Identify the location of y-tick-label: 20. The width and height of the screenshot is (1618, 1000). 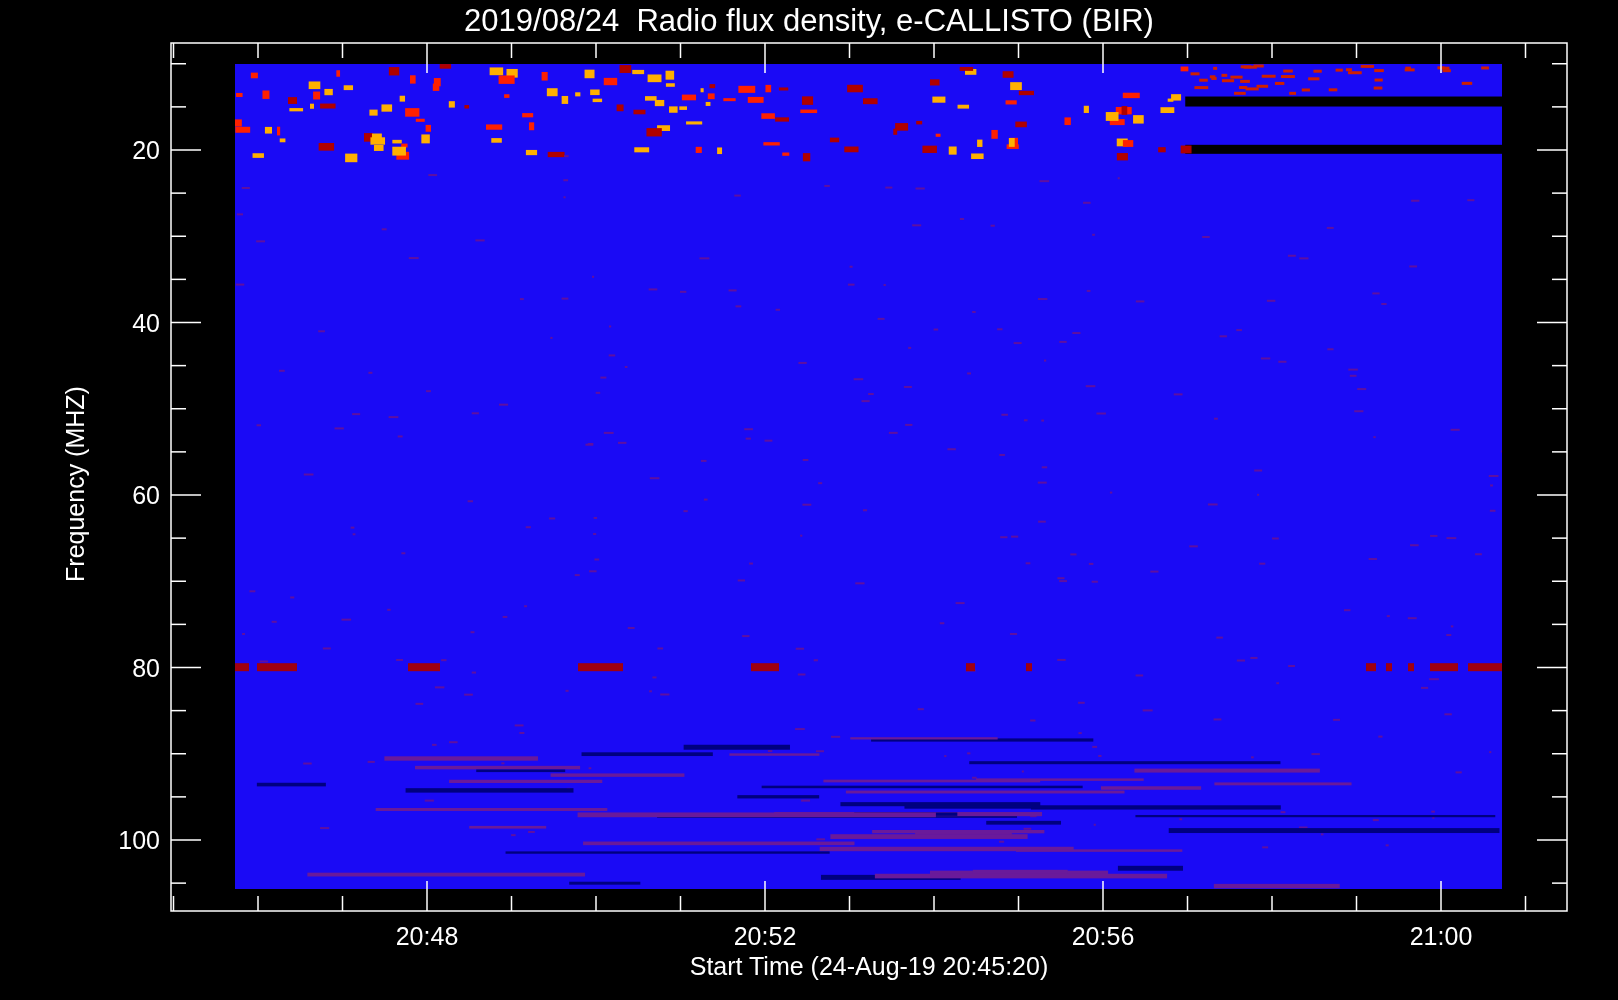
(145, 150).